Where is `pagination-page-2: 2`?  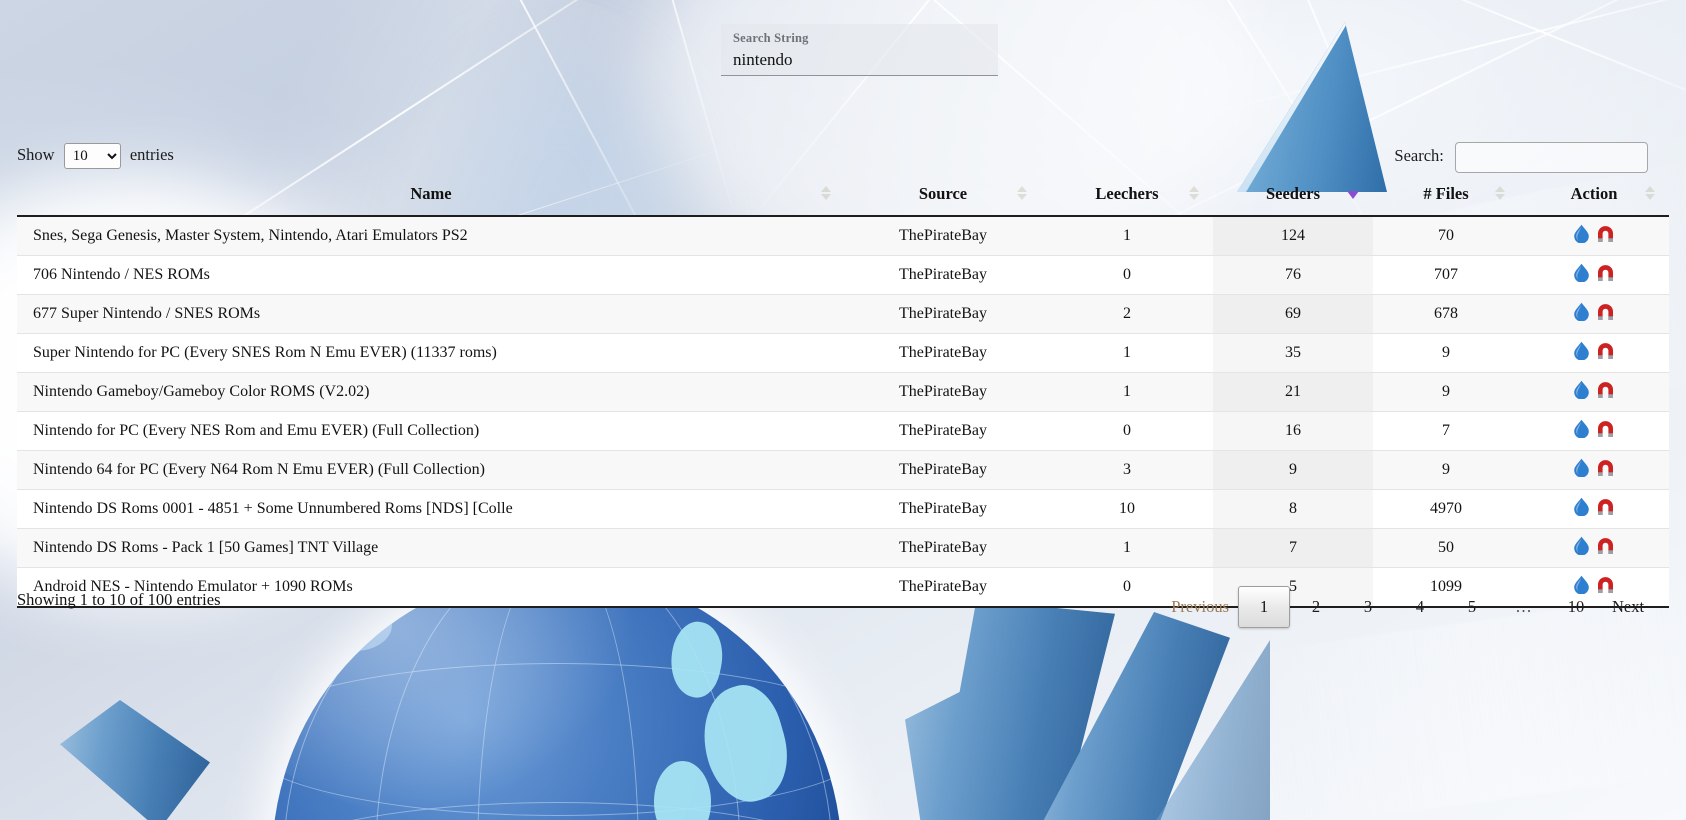
pagination-page-2: 2 is located at coordinates (1316, 607).